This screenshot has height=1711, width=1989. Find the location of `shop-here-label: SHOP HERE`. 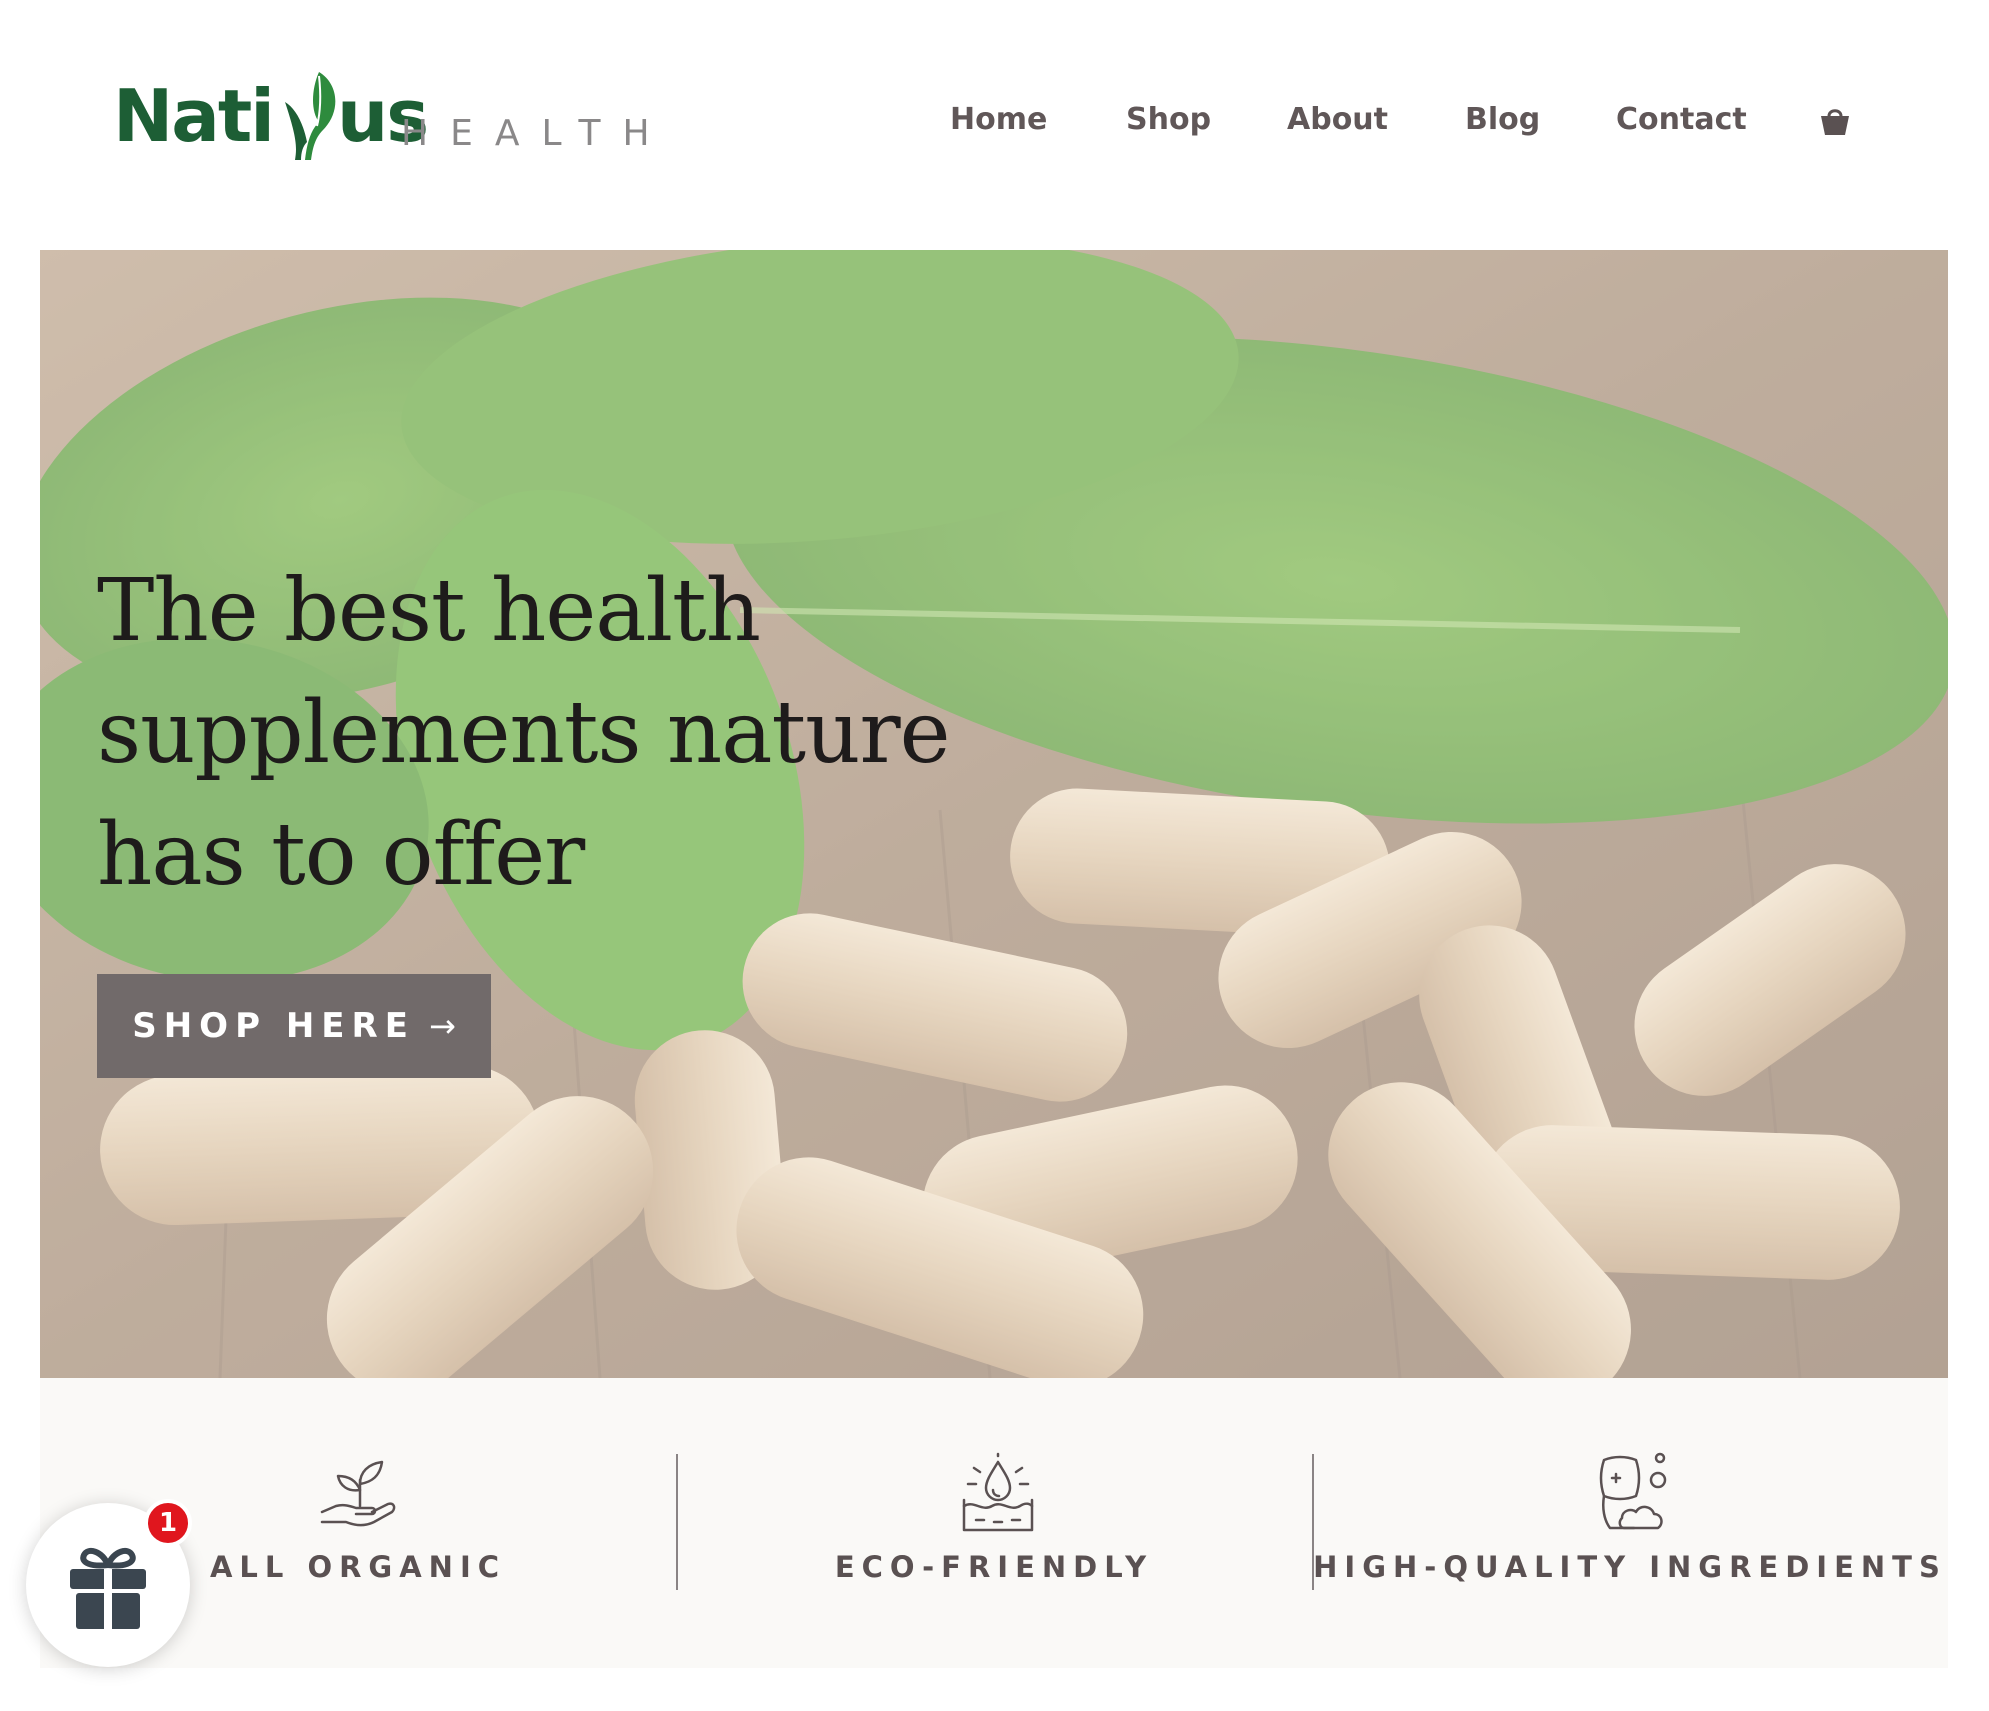

shop-here-label: SHOP HERE is located at coordinates (273, 1026).